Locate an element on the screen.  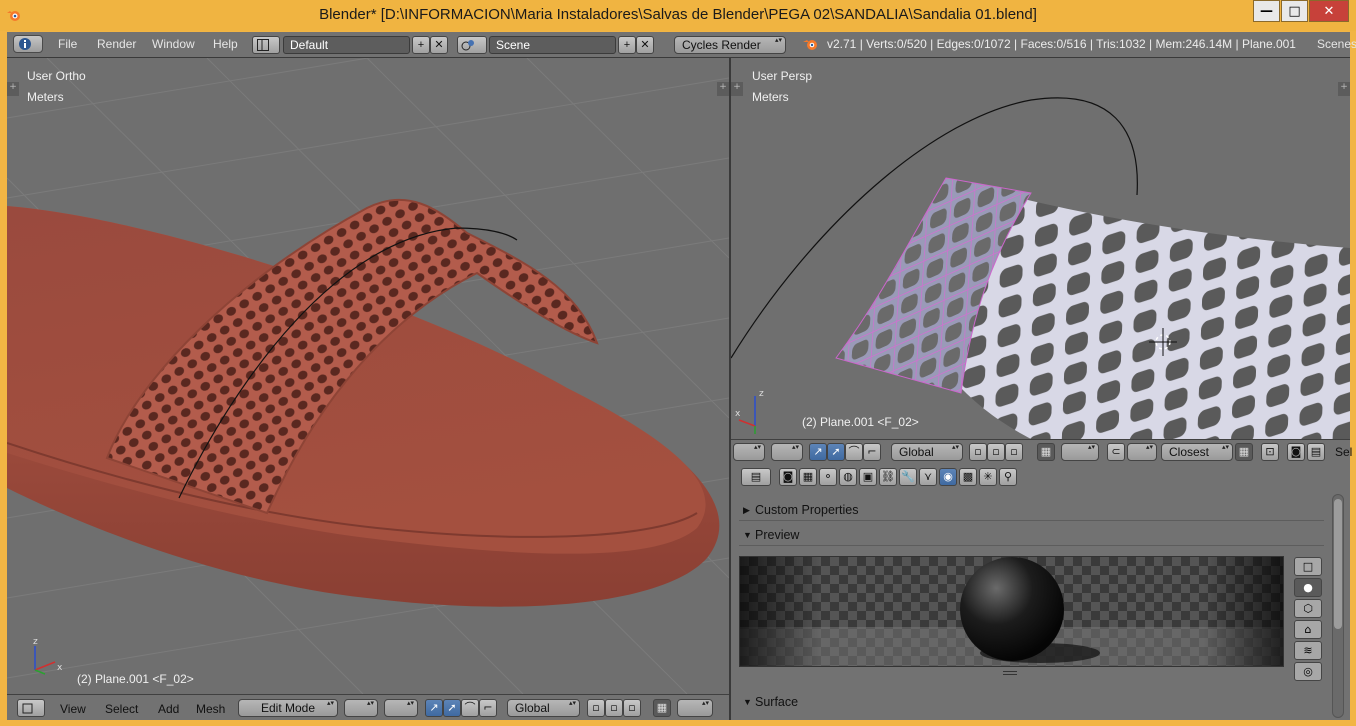
right-rotate-manipulator: ⌒ is located at coordinates (854, 452).